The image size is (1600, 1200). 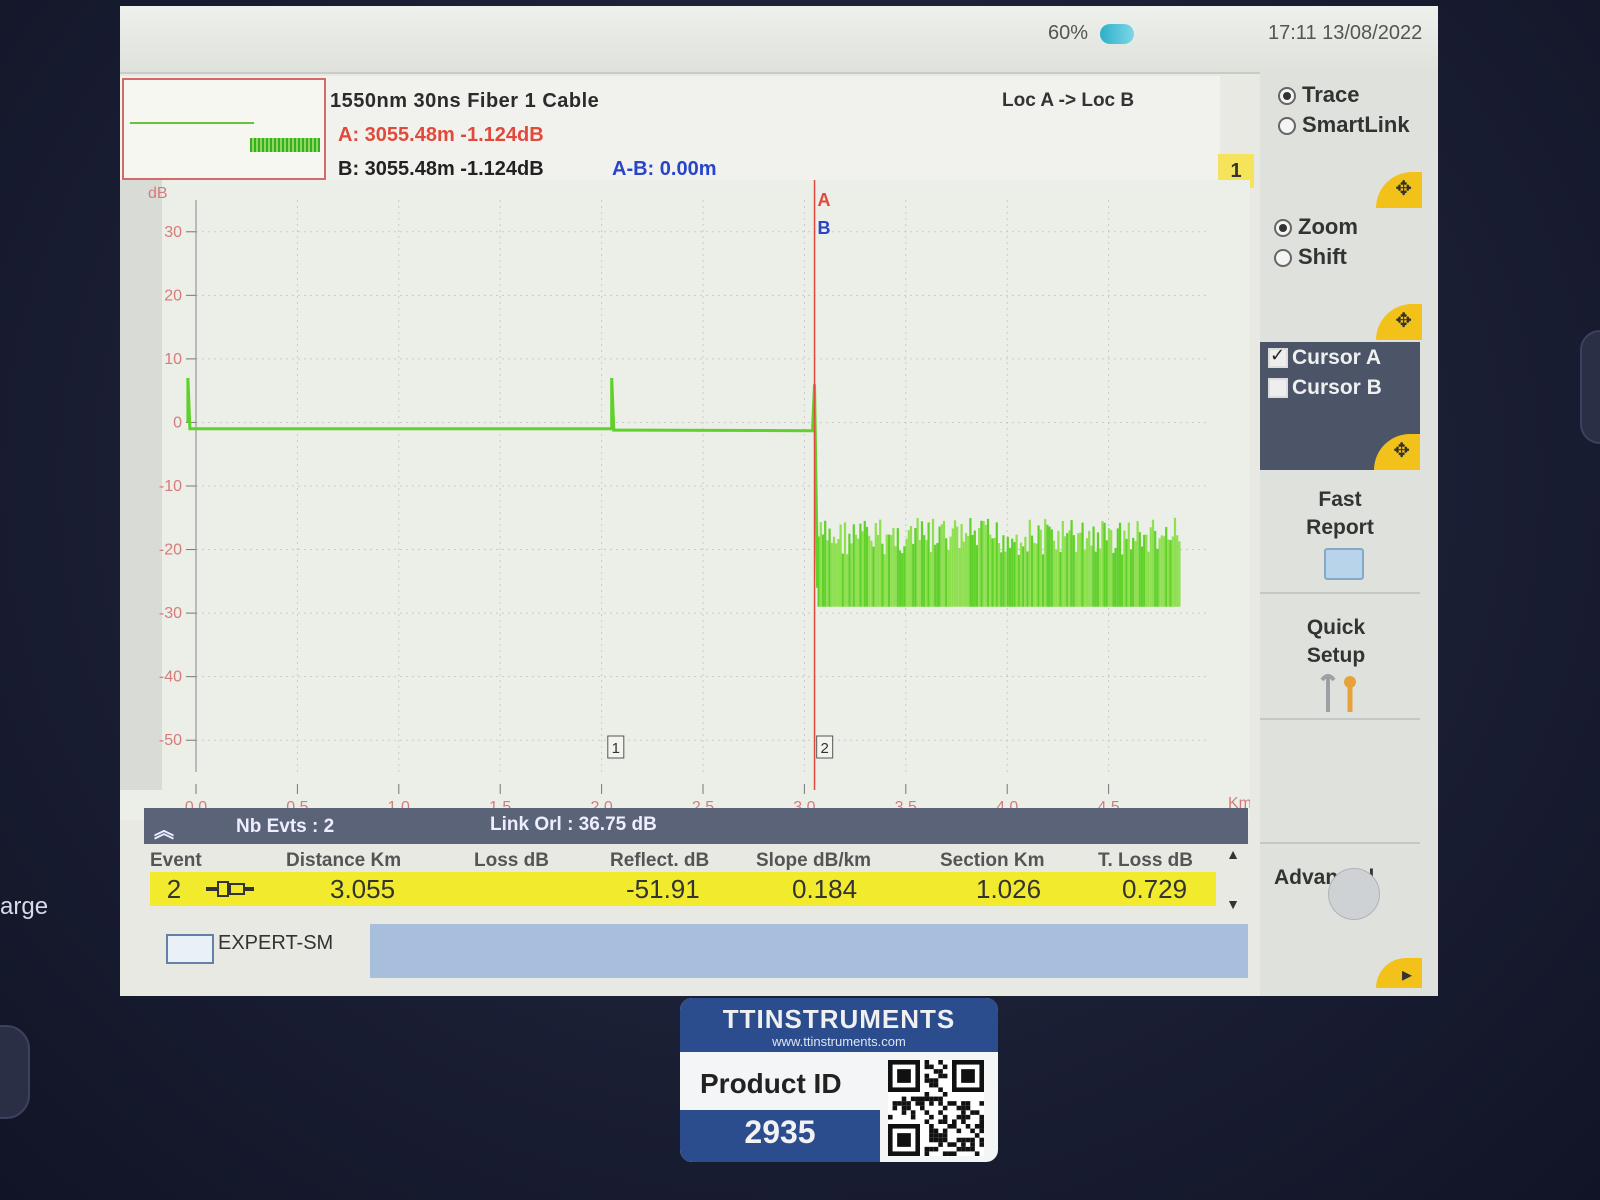 I want to click on y-tick-label: -50, so click(x=170, y=740).